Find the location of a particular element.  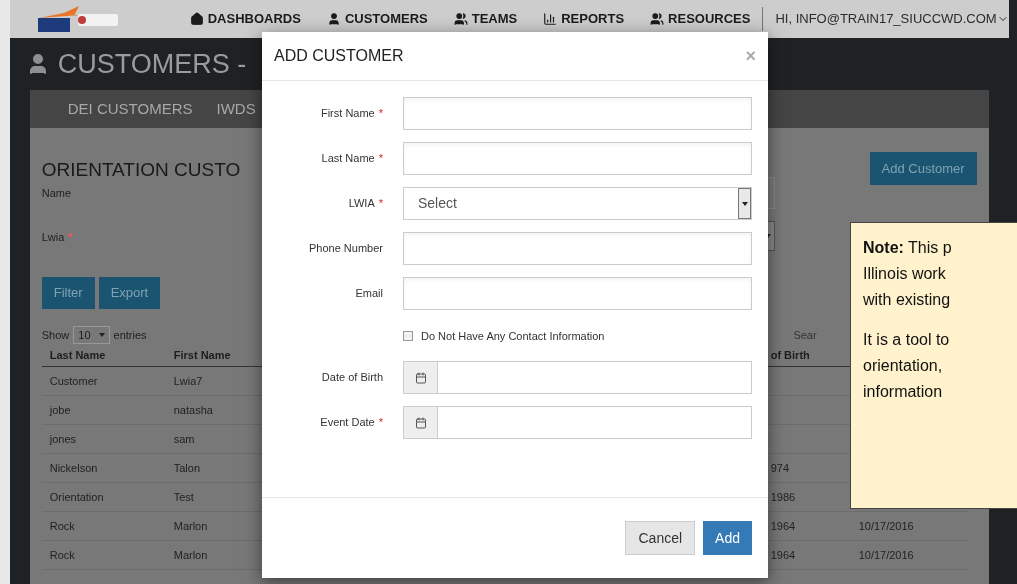

field-label: LWIA is located at coordinates (361, 204).